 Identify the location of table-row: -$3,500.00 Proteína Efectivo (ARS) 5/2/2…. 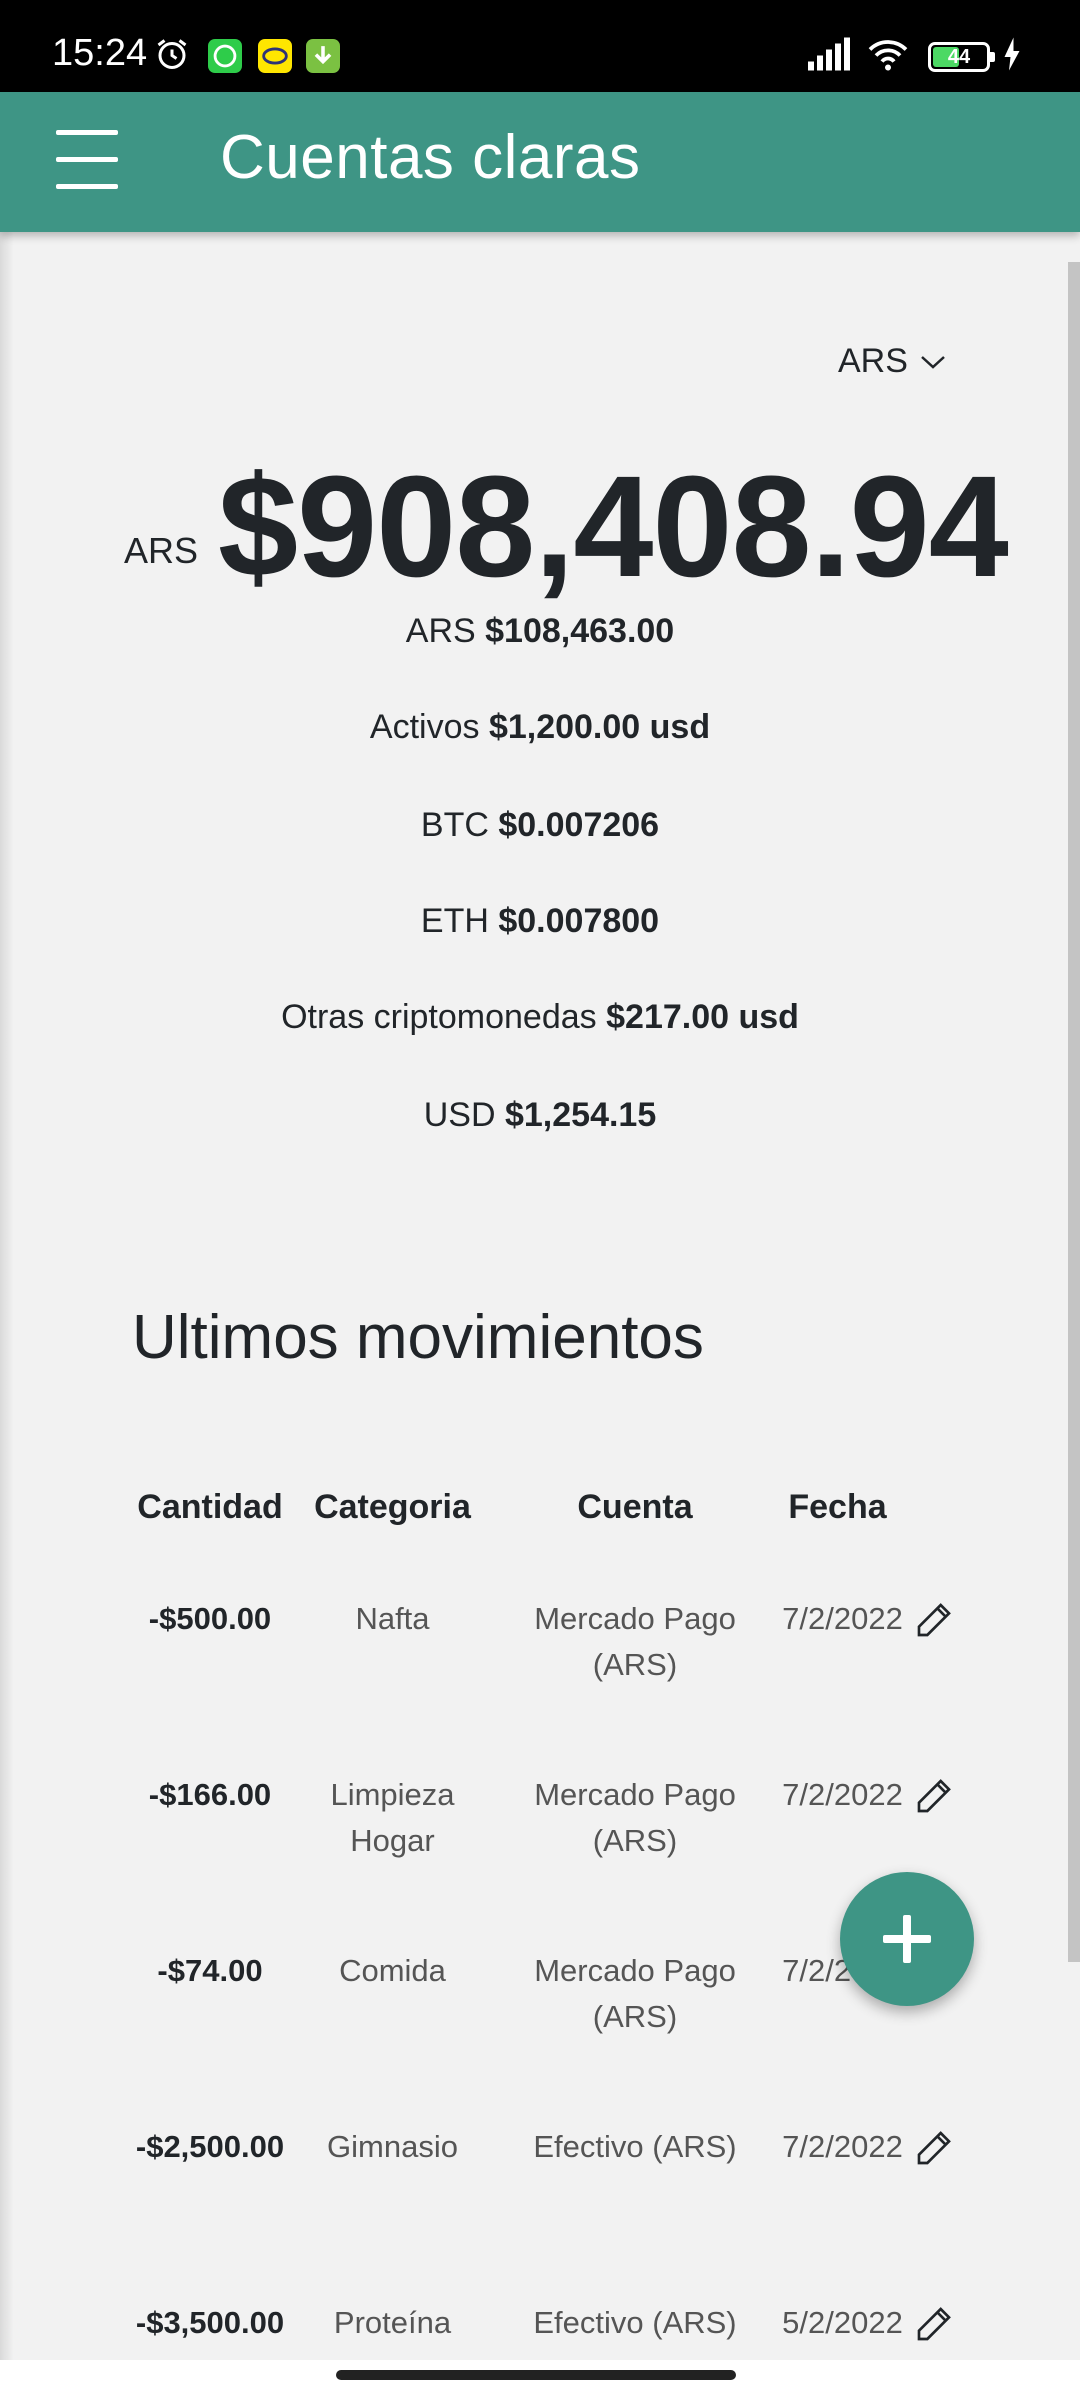
(540, 2330).